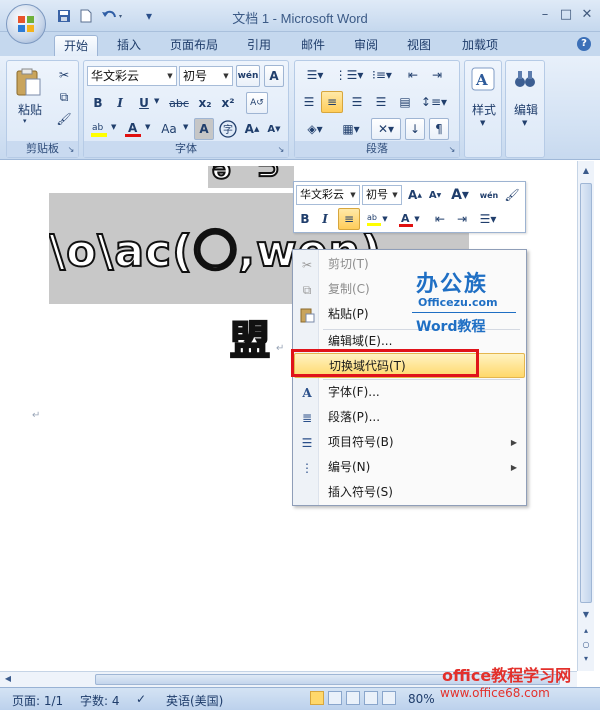 This screenshot has width=600, height=710. Describe the element at coordinates (37, 700) in the screenshot. I see `page-count: 页面: 1/1` at that location.